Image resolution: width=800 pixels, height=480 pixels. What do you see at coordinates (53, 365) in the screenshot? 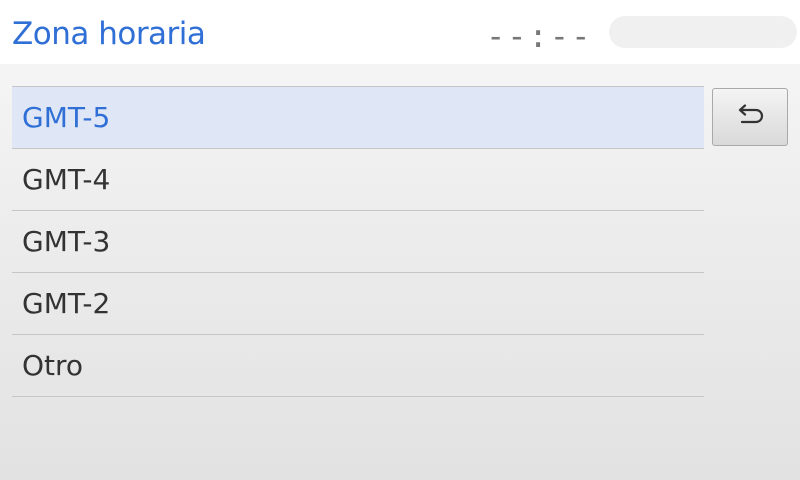
I see `list-item-label: Otro` at bounding box center [53, 365].